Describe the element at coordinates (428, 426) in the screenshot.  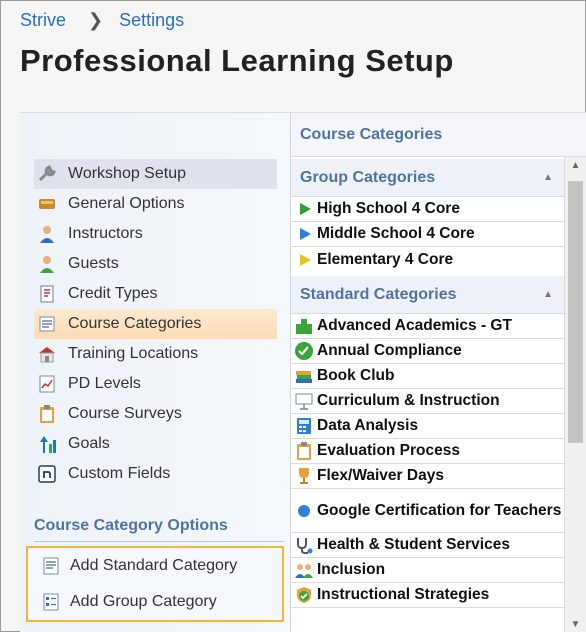
I see `standard-category-row: Data Analysis` at that location.